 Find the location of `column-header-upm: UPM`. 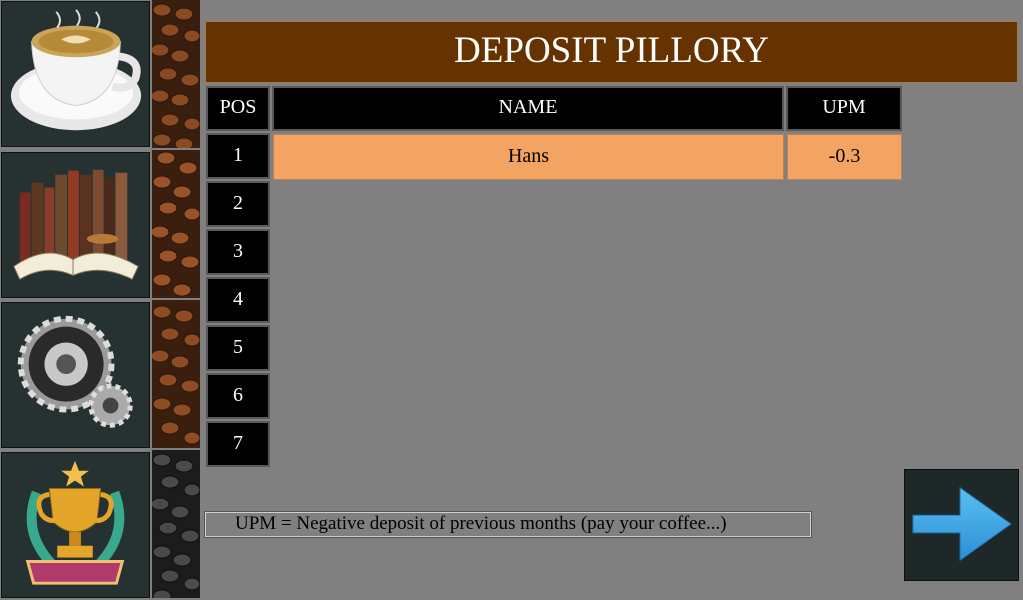

column-header-upm: UPM is located at coordinates (844, 108).